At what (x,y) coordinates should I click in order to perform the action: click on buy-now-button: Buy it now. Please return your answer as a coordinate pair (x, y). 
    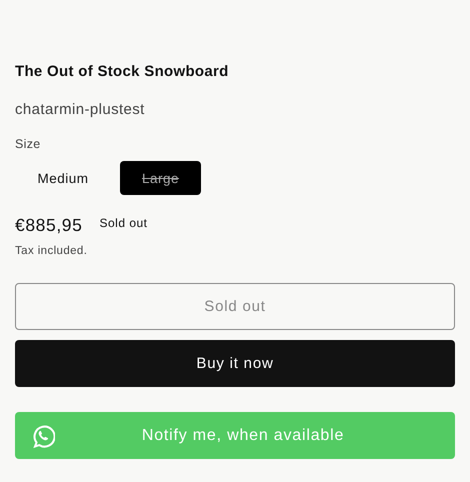
    Looking at the image, I should click on (235, 363).